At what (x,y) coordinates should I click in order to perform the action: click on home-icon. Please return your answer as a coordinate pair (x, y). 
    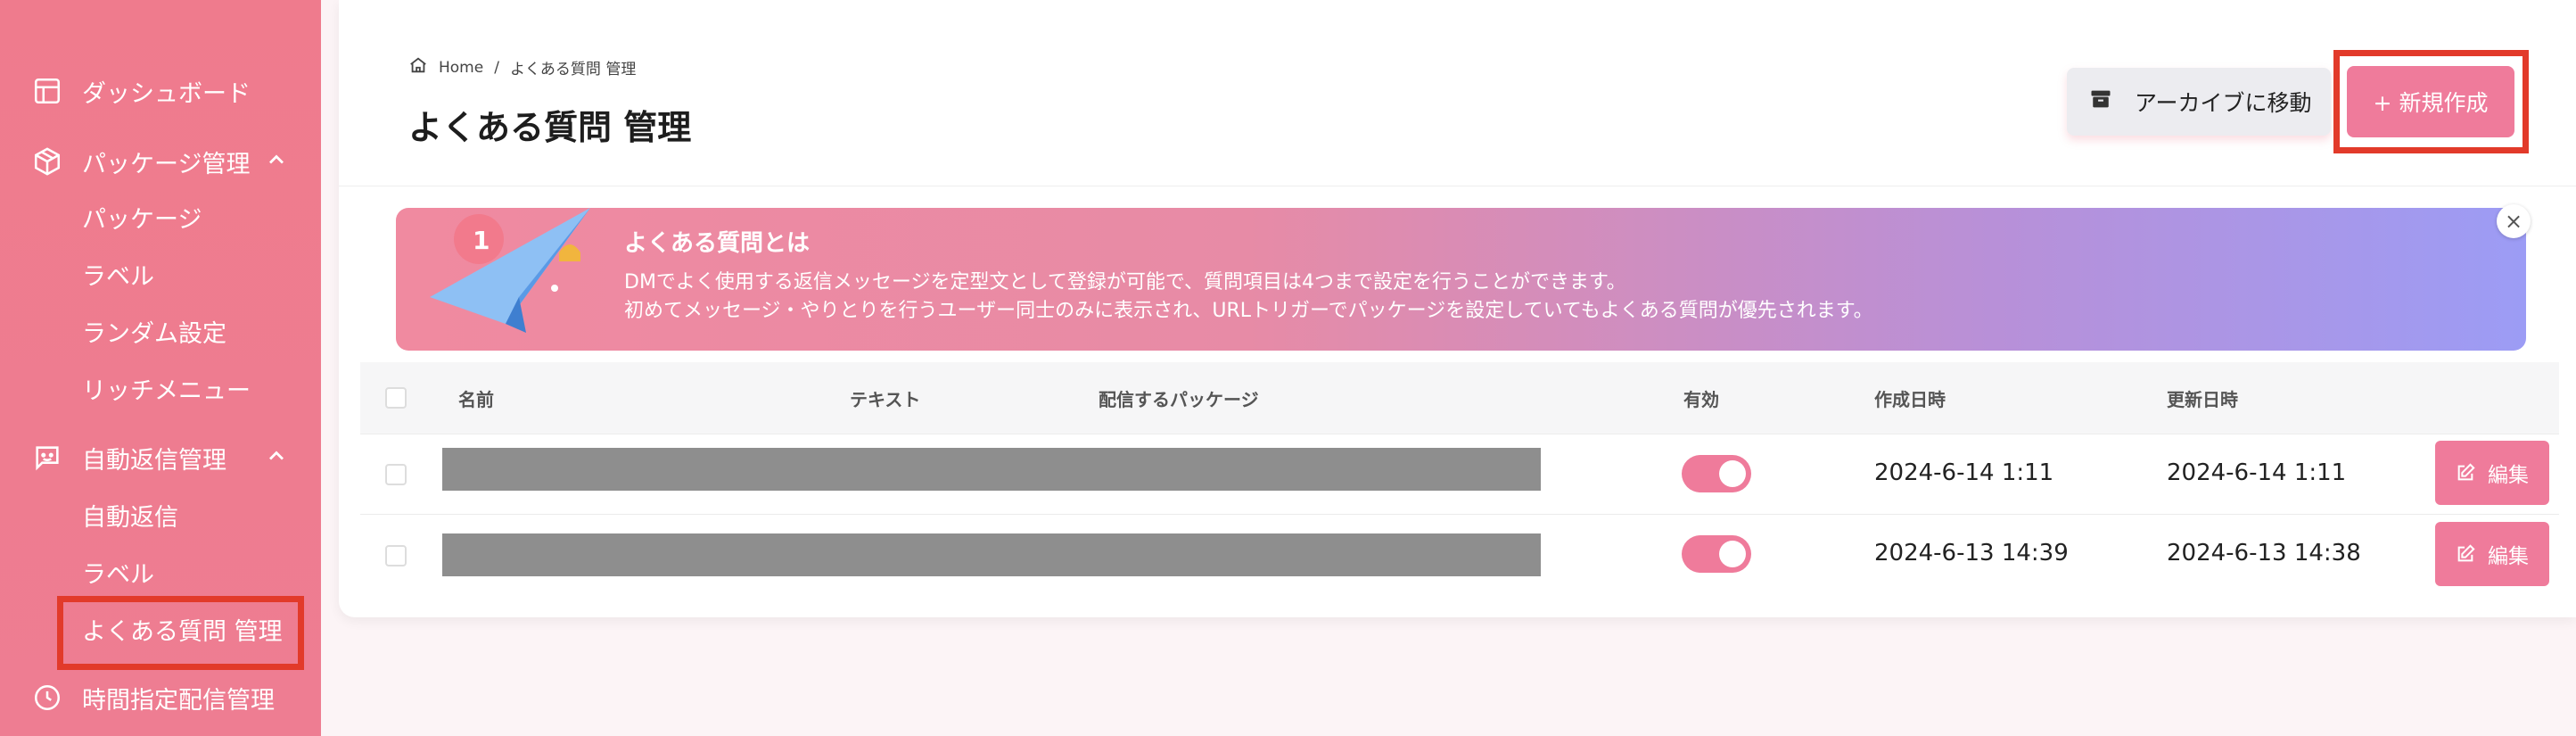
    Looking at the image, I should click on (418, 67).